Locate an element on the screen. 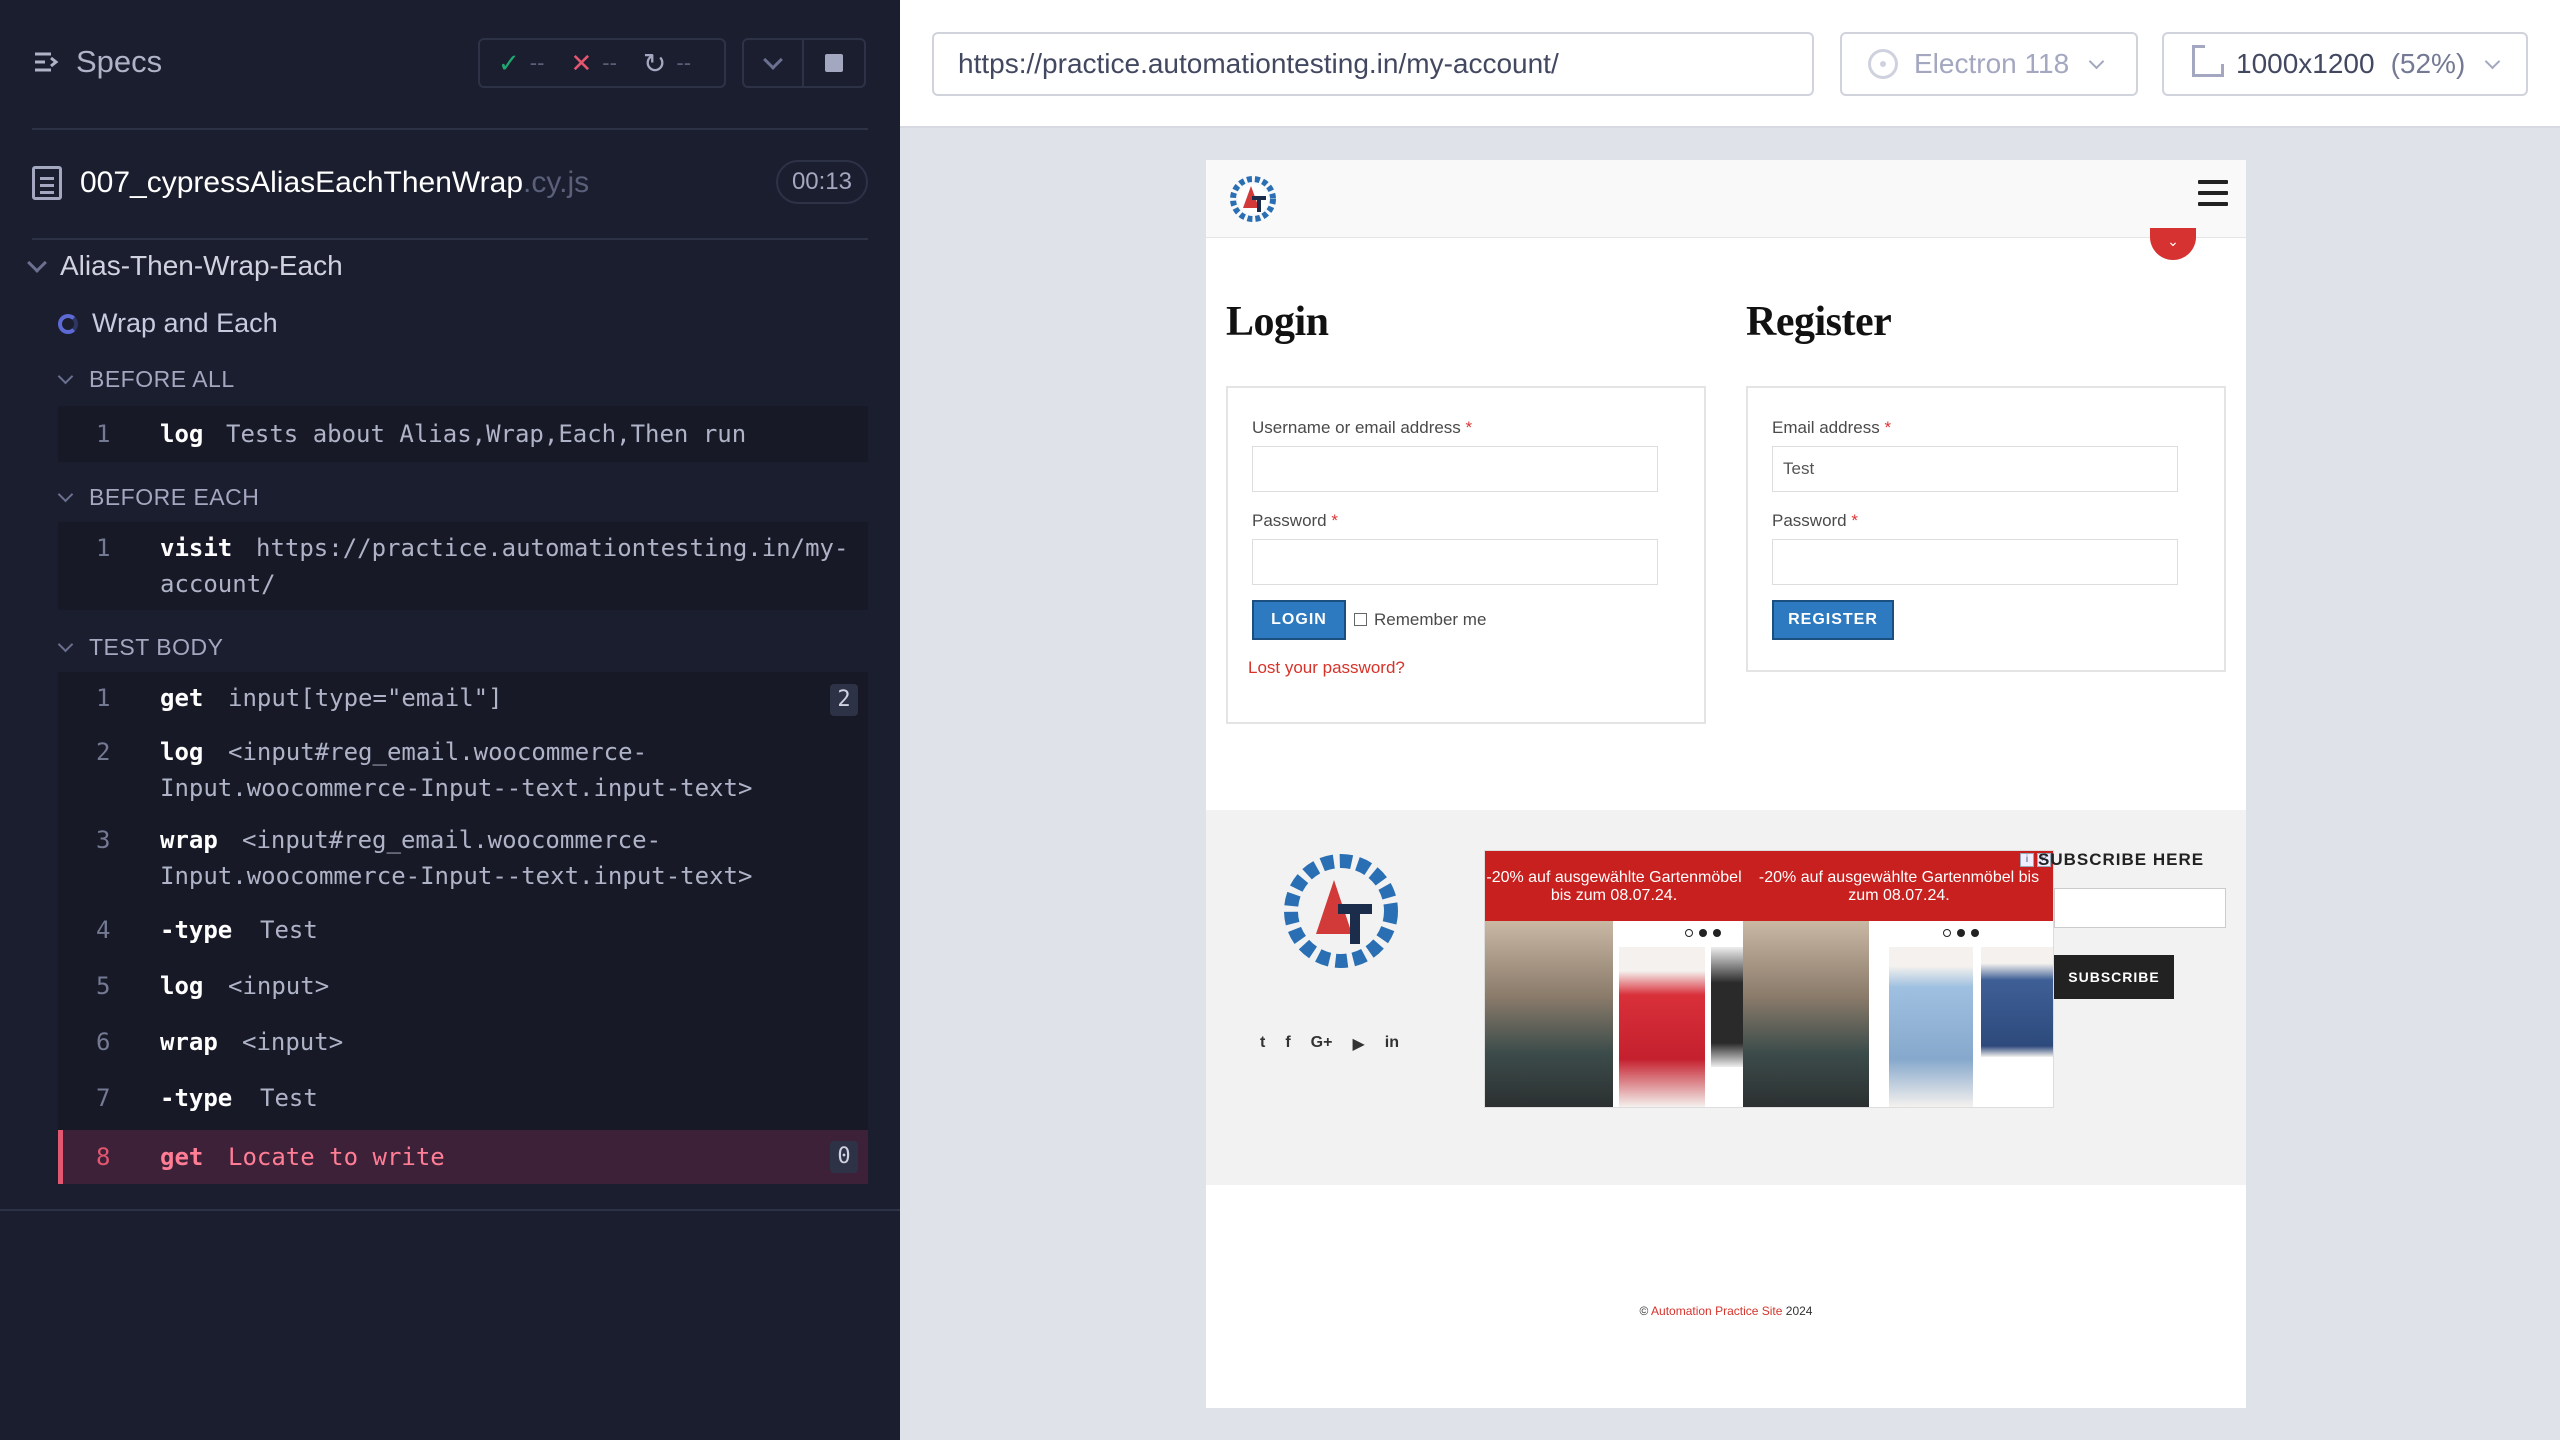 The width and height of the screenshot is (2560, 1440). spec-divider is located at coordinates (450, 239).